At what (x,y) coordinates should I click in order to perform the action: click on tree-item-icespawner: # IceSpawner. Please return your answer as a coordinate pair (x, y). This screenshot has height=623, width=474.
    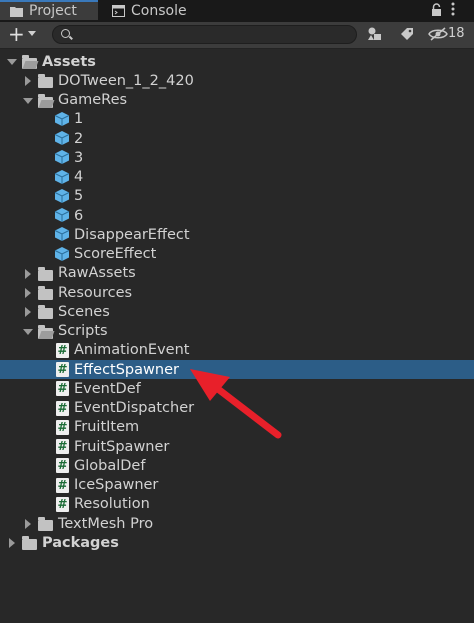
    Looking at the image, I should click on (237, 485).